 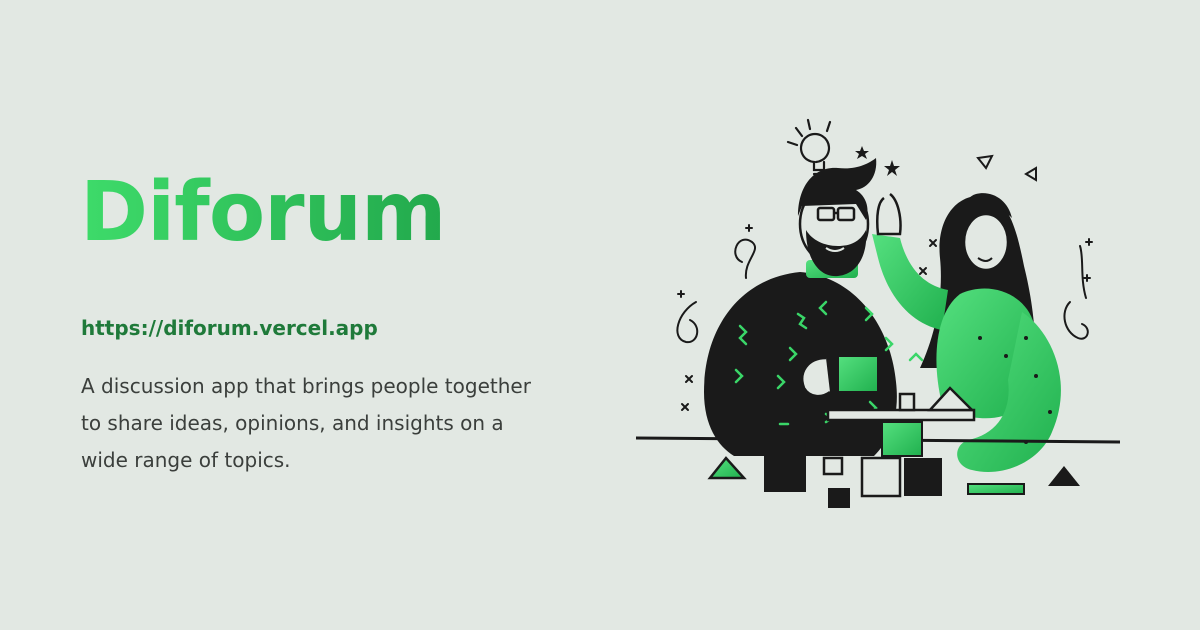 I want to click on app-title: Diforum, so click(x=263, y=212).